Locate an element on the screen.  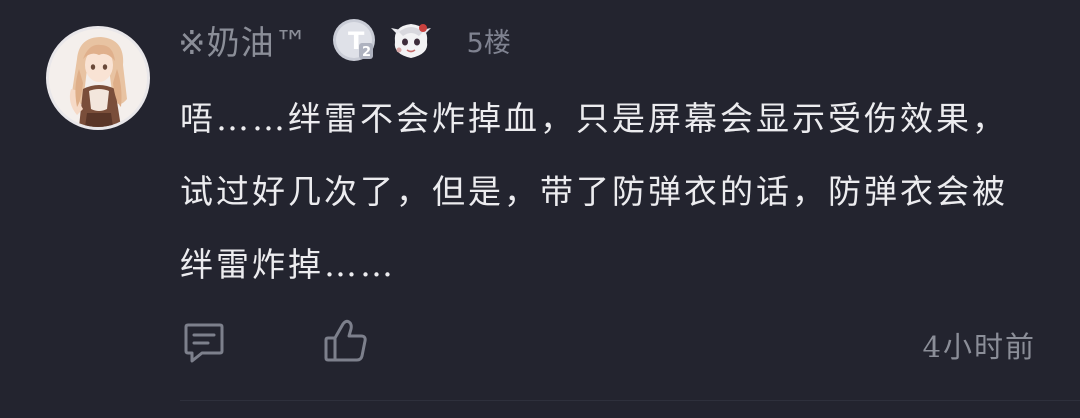
level-badge-icon: T 2 is located at coordinates (354, 40).